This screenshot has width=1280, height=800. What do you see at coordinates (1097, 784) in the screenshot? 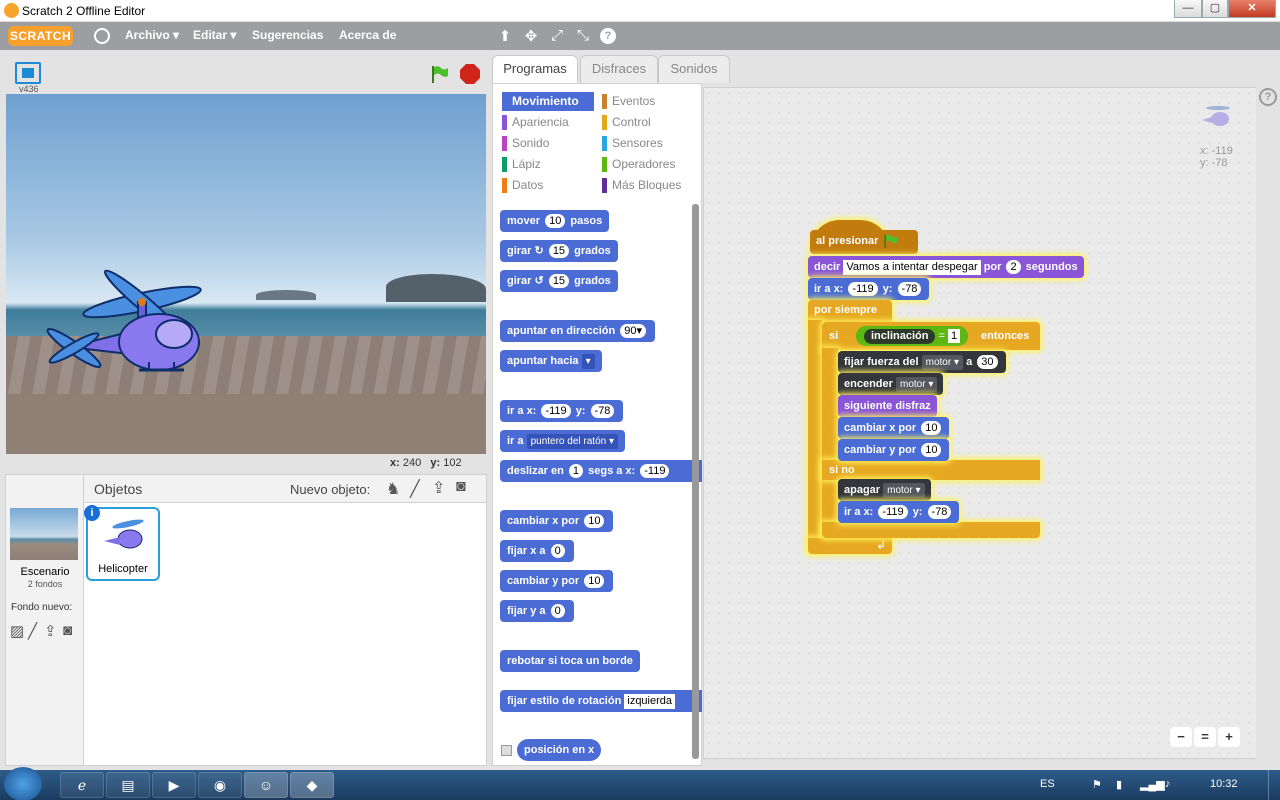
I see `network-icon: ⚑` at bounding box center [1097, 784].